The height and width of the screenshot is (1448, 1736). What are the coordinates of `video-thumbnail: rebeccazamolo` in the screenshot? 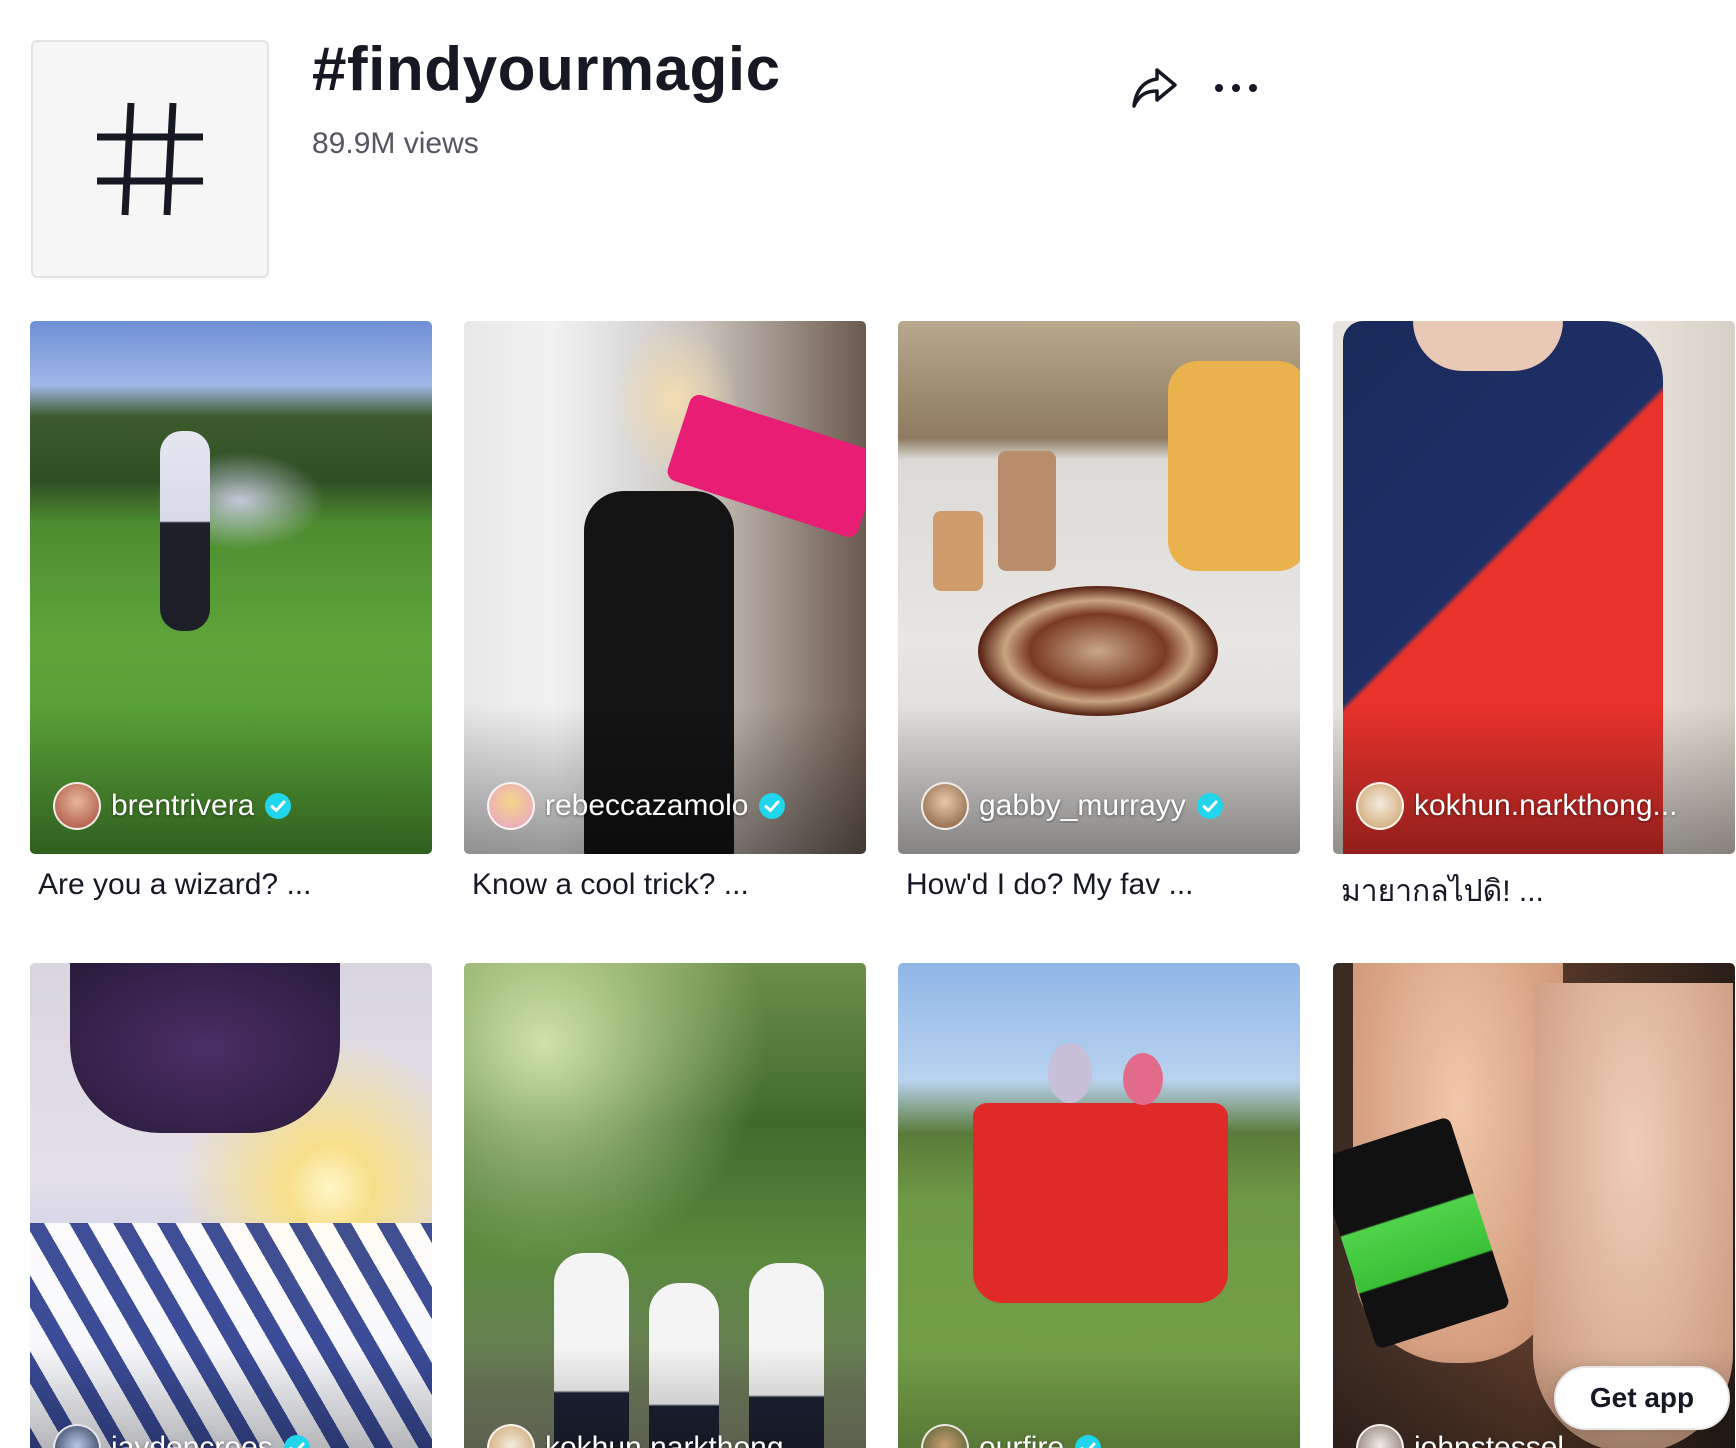 It's located at (665, 587).